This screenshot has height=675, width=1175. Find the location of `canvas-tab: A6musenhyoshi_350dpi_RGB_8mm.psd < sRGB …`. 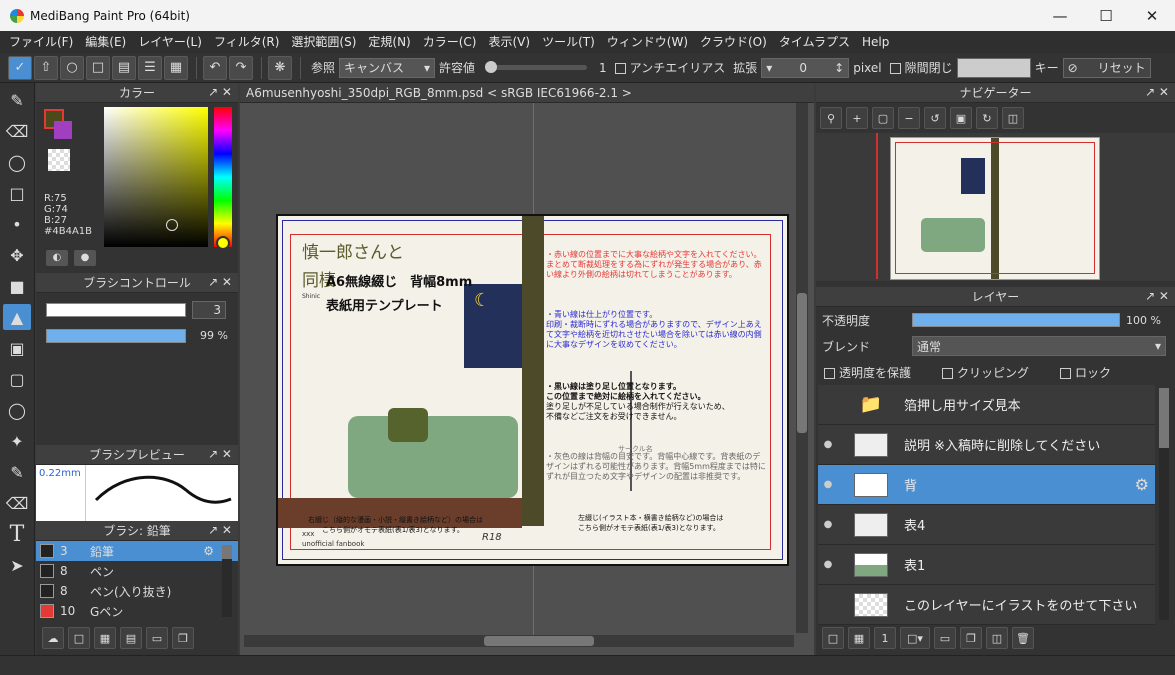

canvas-tab: A6musenhyoshi_350dpi_RGB_8mm.psd < sRGB … is located at coordinates (527, 93).